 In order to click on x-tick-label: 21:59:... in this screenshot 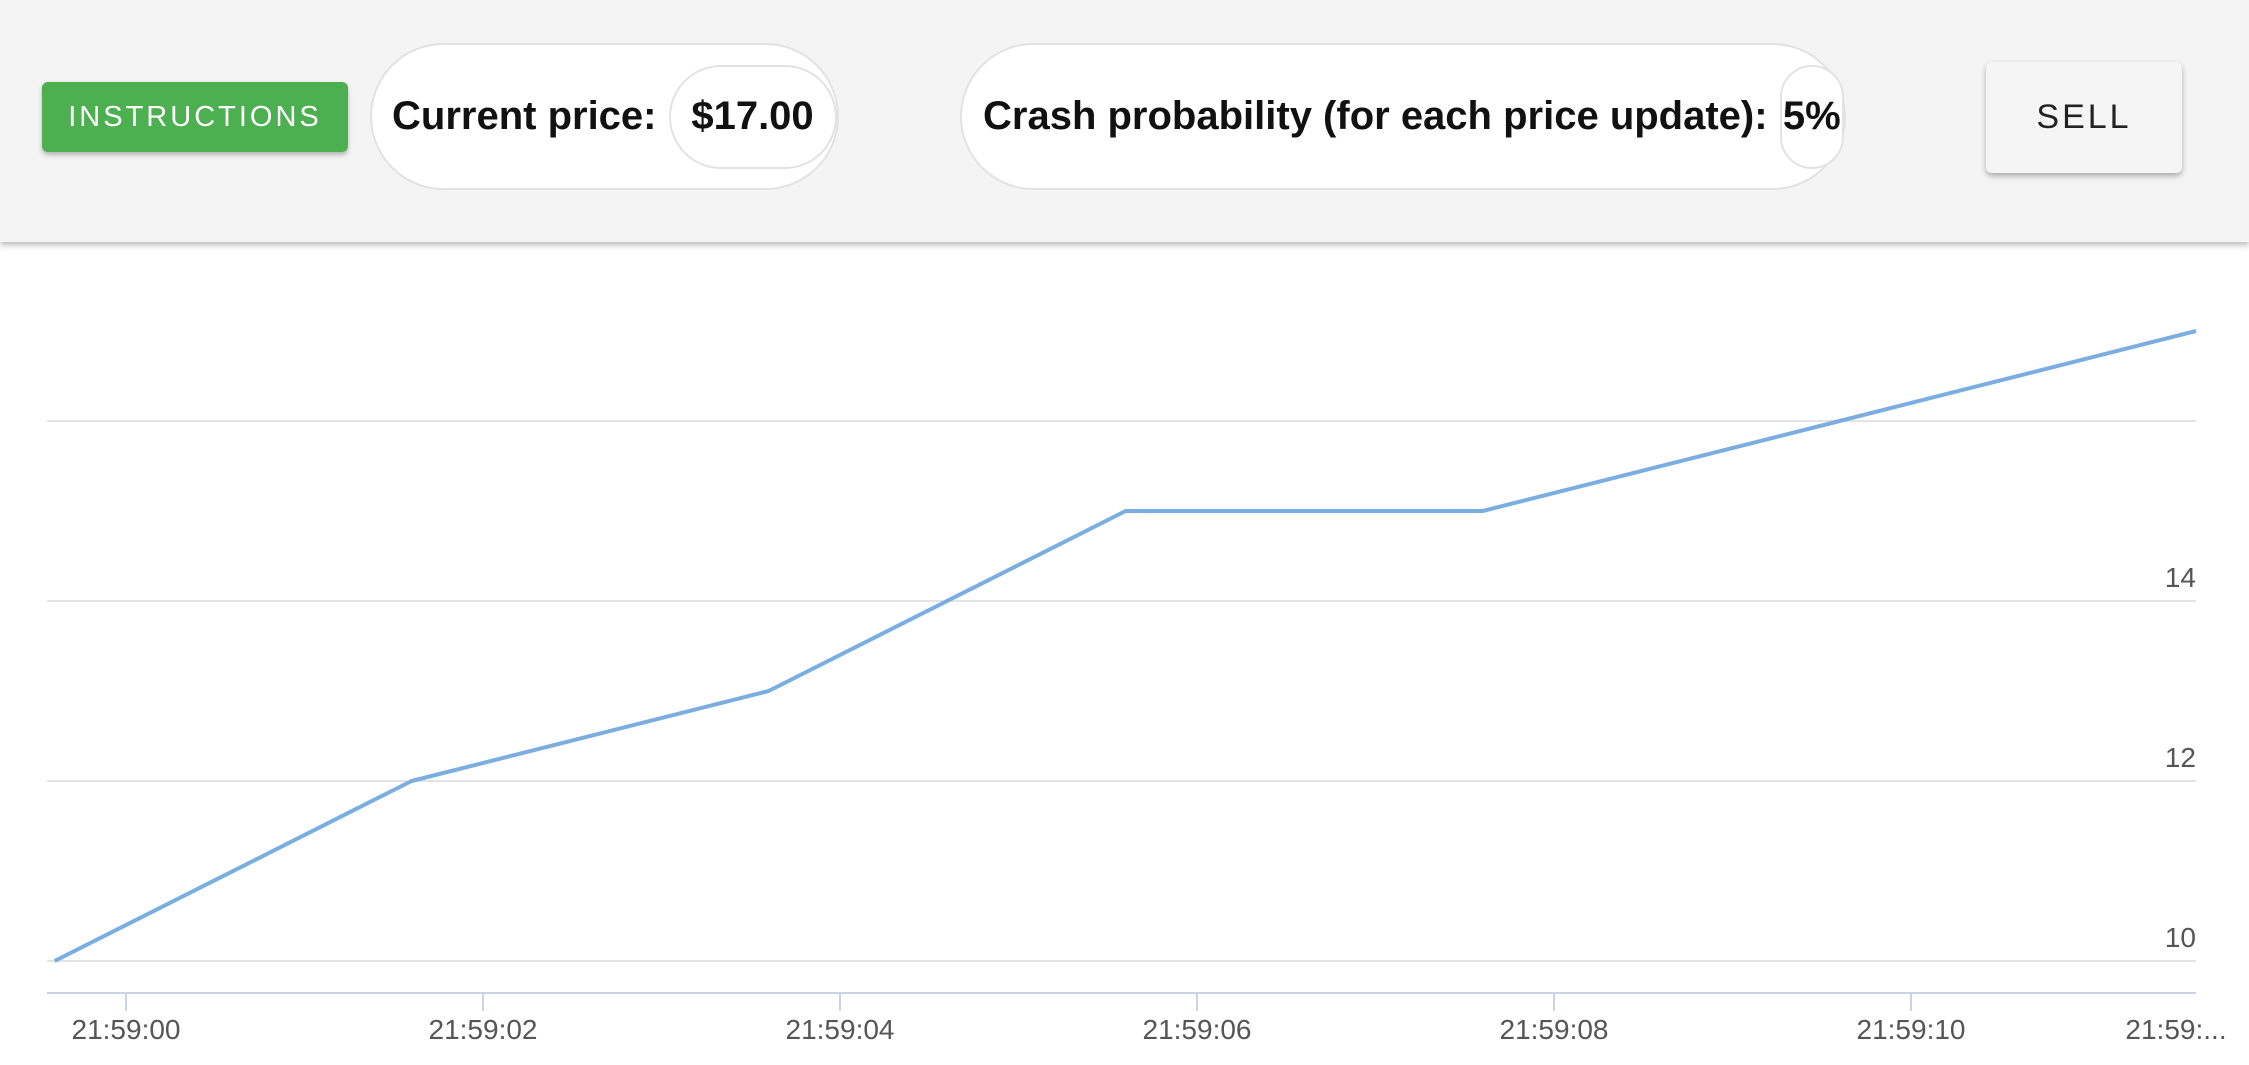, I will do `click(2175, 1029)`.